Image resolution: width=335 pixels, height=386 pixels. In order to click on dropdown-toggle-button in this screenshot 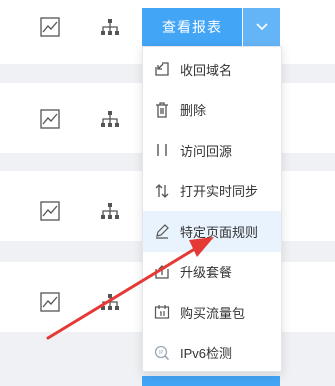, I will do `click(261, 27)`.